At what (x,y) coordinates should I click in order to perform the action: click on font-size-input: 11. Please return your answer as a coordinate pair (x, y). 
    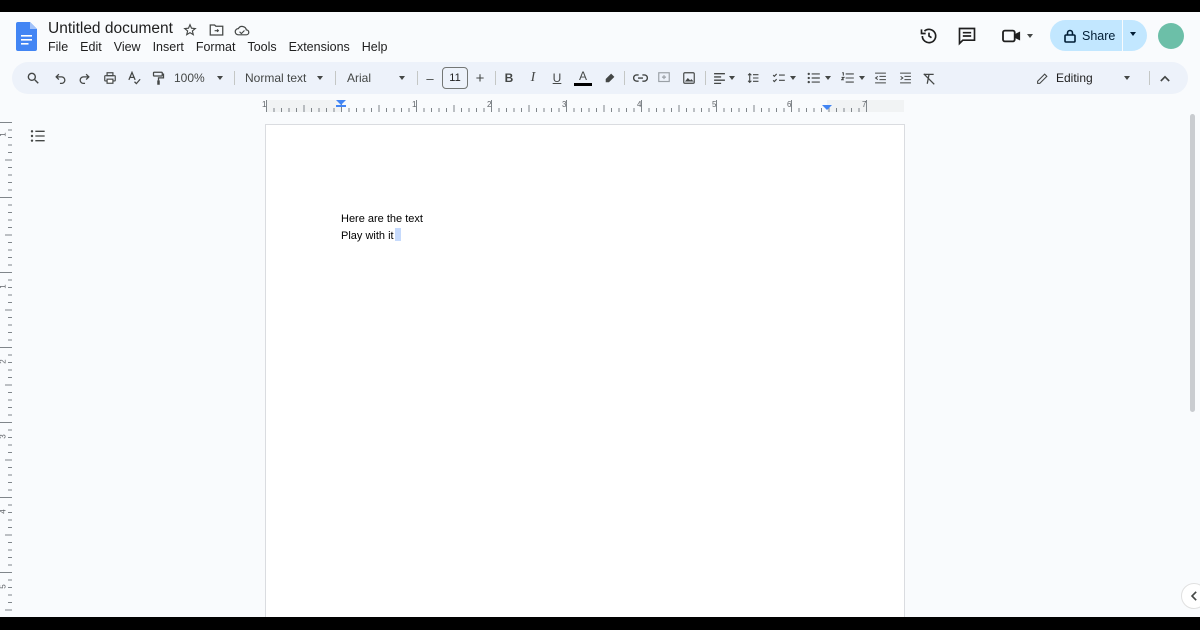
    Looking at the image, I should click on (455, 78).